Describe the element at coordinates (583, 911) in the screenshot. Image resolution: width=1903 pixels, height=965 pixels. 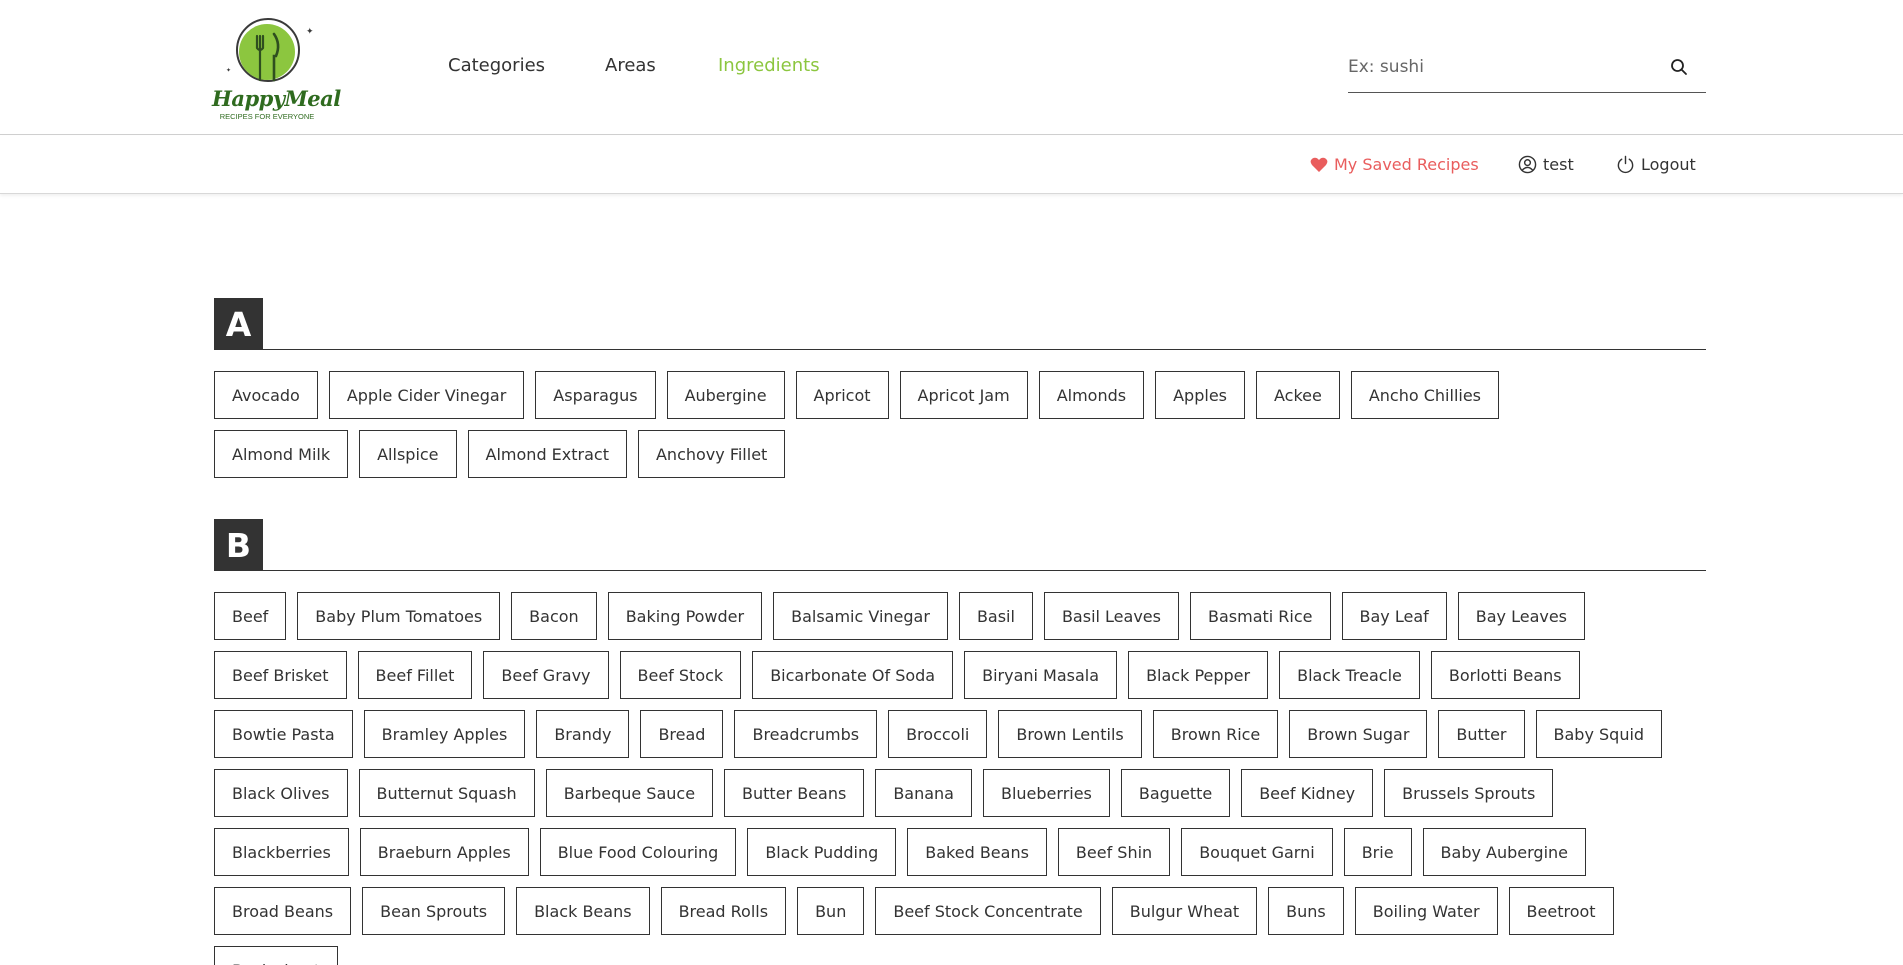
I see `ingredient-chip: Black Beans` at that location.